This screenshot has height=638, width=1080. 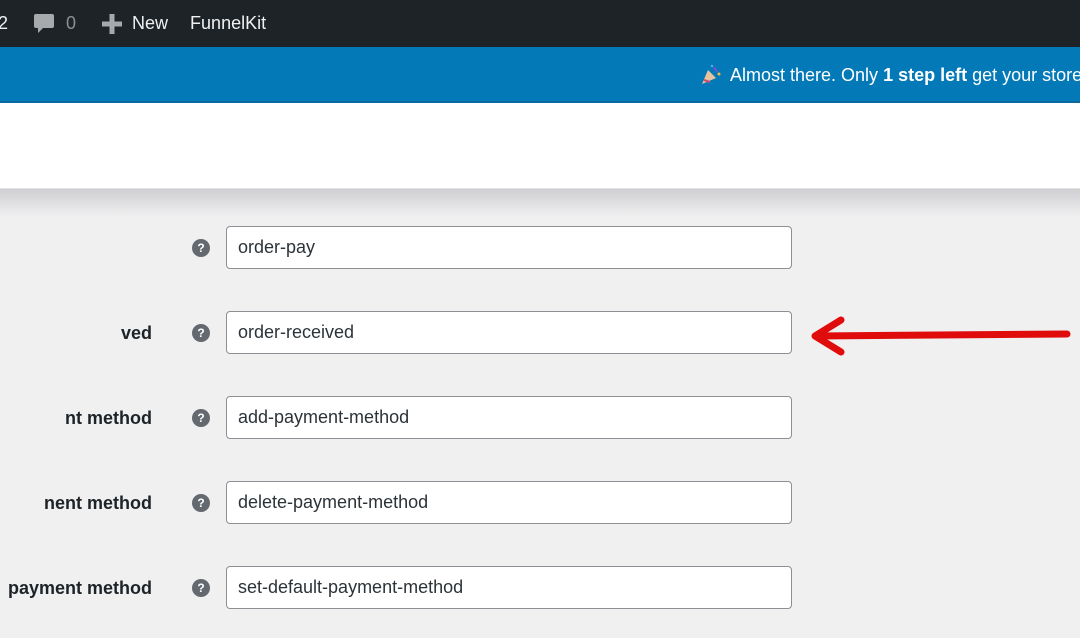 I want to click on endpoint-input-order-received, so click(x=509, y=332).